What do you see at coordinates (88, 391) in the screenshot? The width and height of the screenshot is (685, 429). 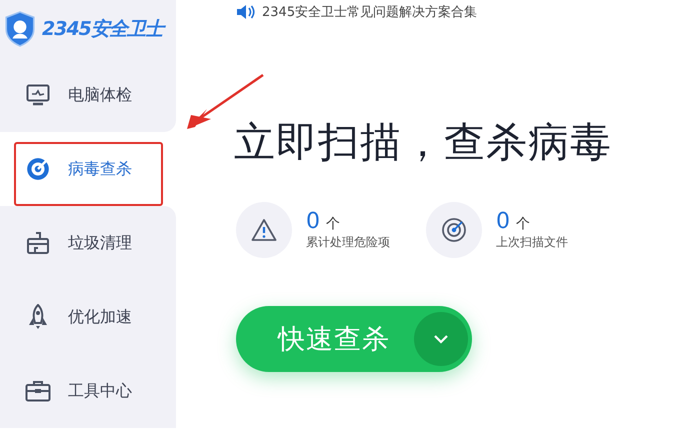 I see `sidebar-item: 工具中心` at bounding box center [88, 391].